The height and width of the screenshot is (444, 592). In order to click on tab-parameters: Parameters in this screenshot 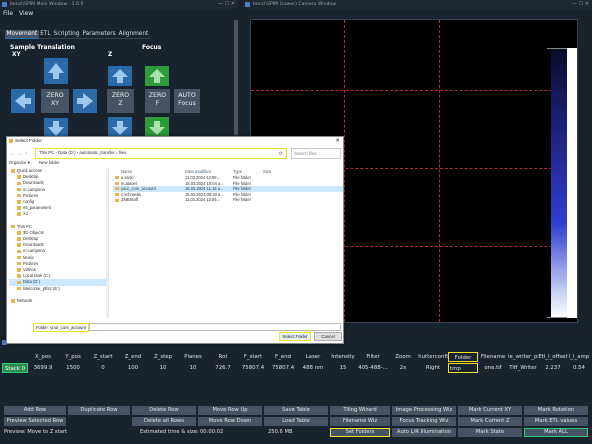, I will do `click(99, 34)`.